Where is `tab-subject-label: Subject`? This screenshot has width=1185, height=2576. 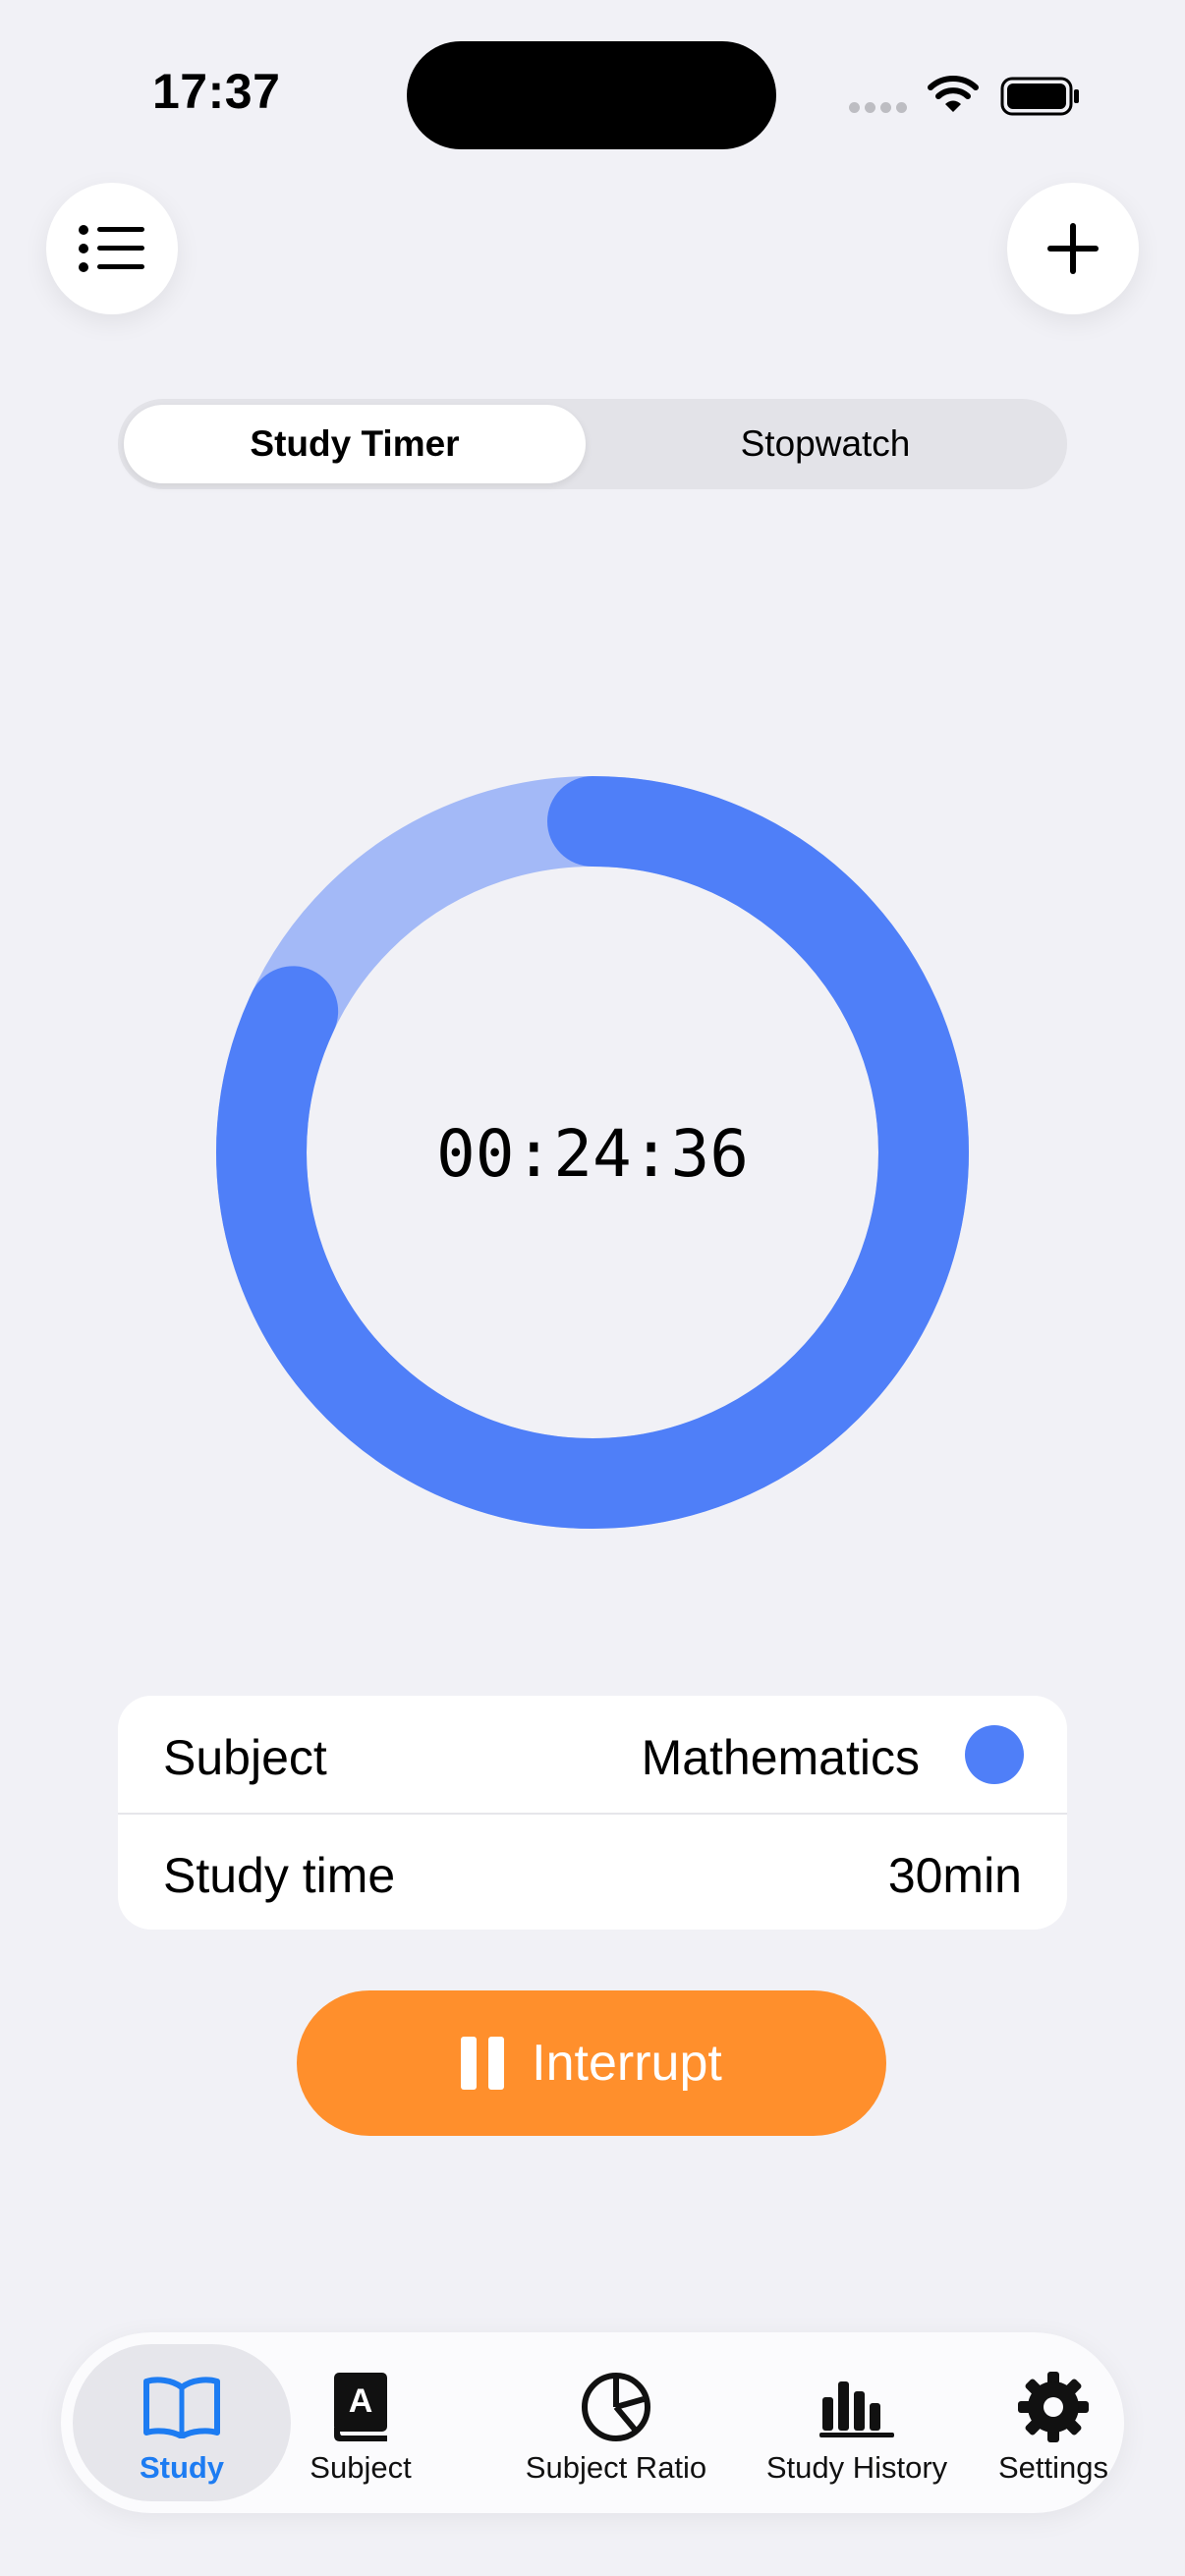
tab-subject-label: Subject is located at coordinates (361, 2467).